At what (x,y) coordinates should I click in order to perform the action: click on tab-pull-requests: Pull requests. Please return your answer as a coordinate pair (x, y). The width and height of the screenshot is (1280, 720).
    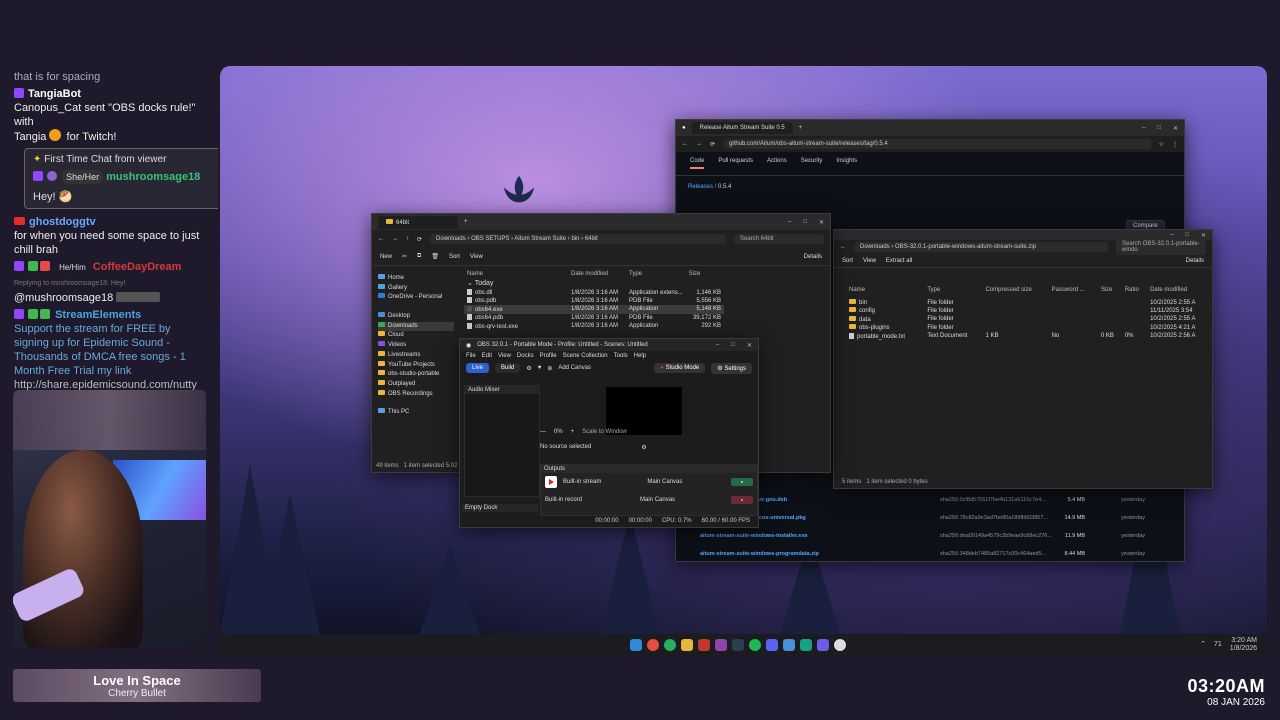
    Looking at the image, I should click on (735, 163).